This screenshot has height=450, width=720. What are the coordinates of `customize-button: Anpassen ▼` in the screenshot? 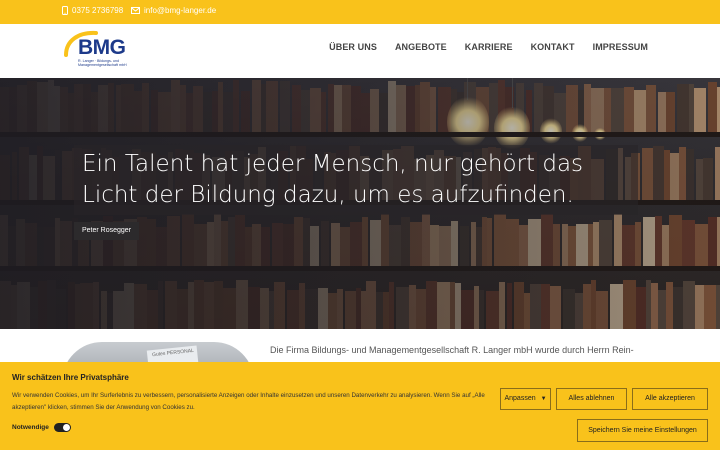 It's located at (525, 399).